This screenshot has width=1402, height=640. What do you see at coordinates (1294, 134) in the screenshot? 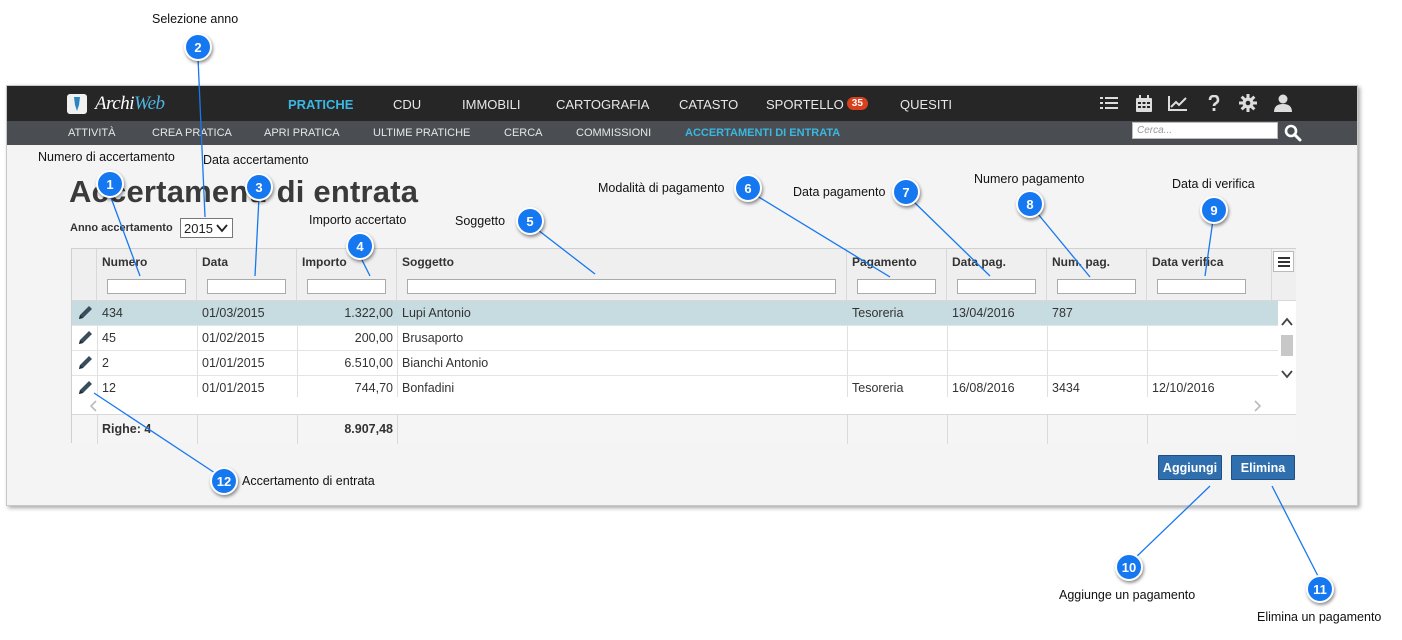
I see `search-icon` at bounding box center [1294, 134].